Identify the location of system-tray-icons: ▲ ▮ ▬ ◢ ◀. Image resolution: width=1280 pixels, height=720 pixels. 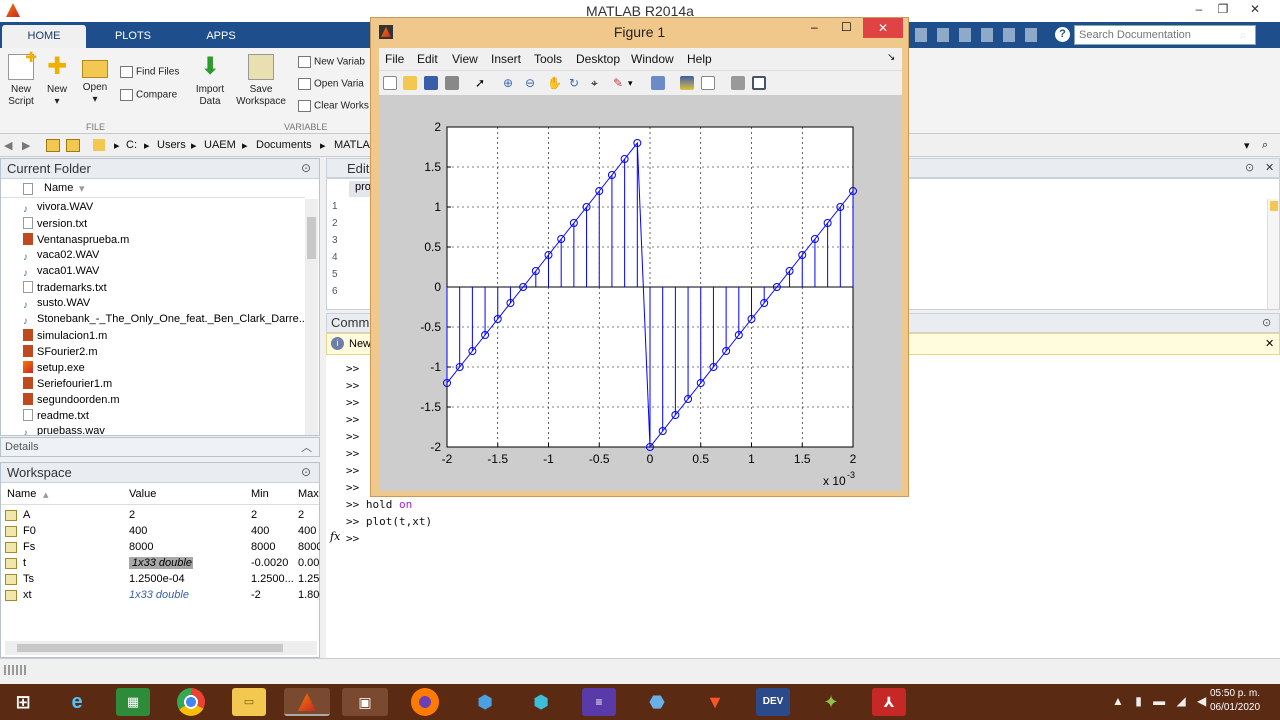
(1161, 701).